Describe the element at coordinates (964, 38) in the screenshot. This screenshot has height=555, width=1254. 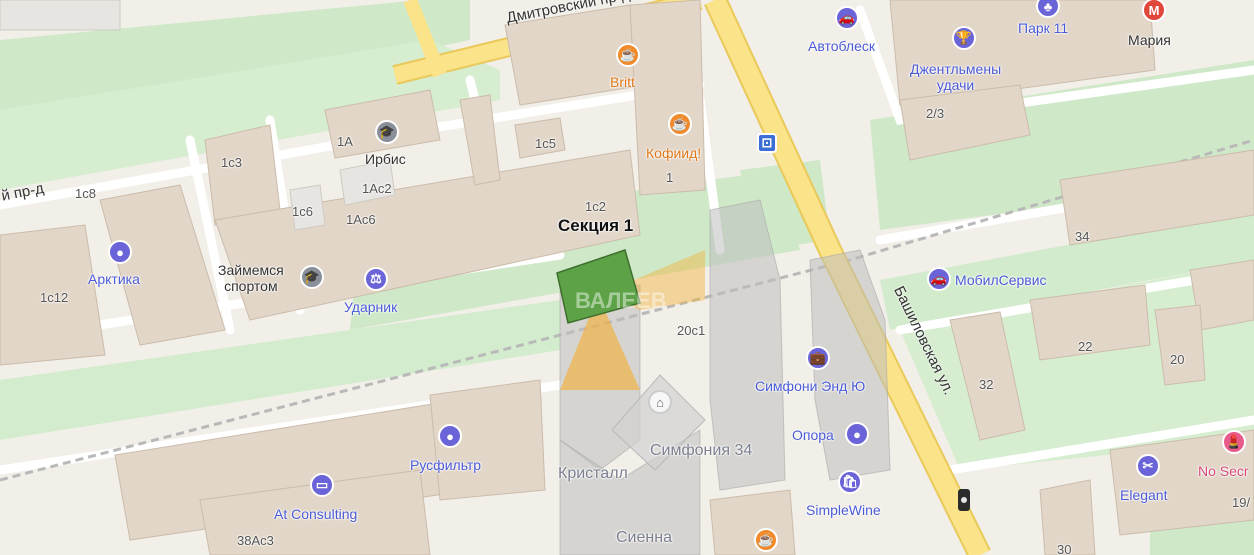
I see `trophy-icon: 🏆` at that location.